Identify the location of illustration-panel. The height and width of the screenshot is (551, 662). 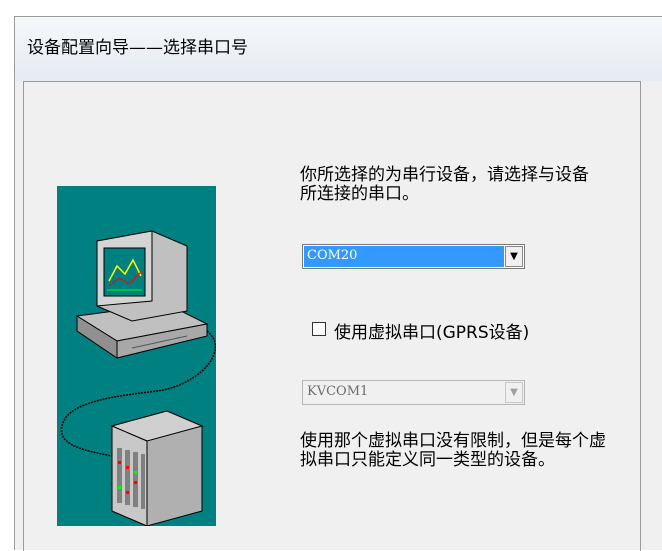
(137, 356).